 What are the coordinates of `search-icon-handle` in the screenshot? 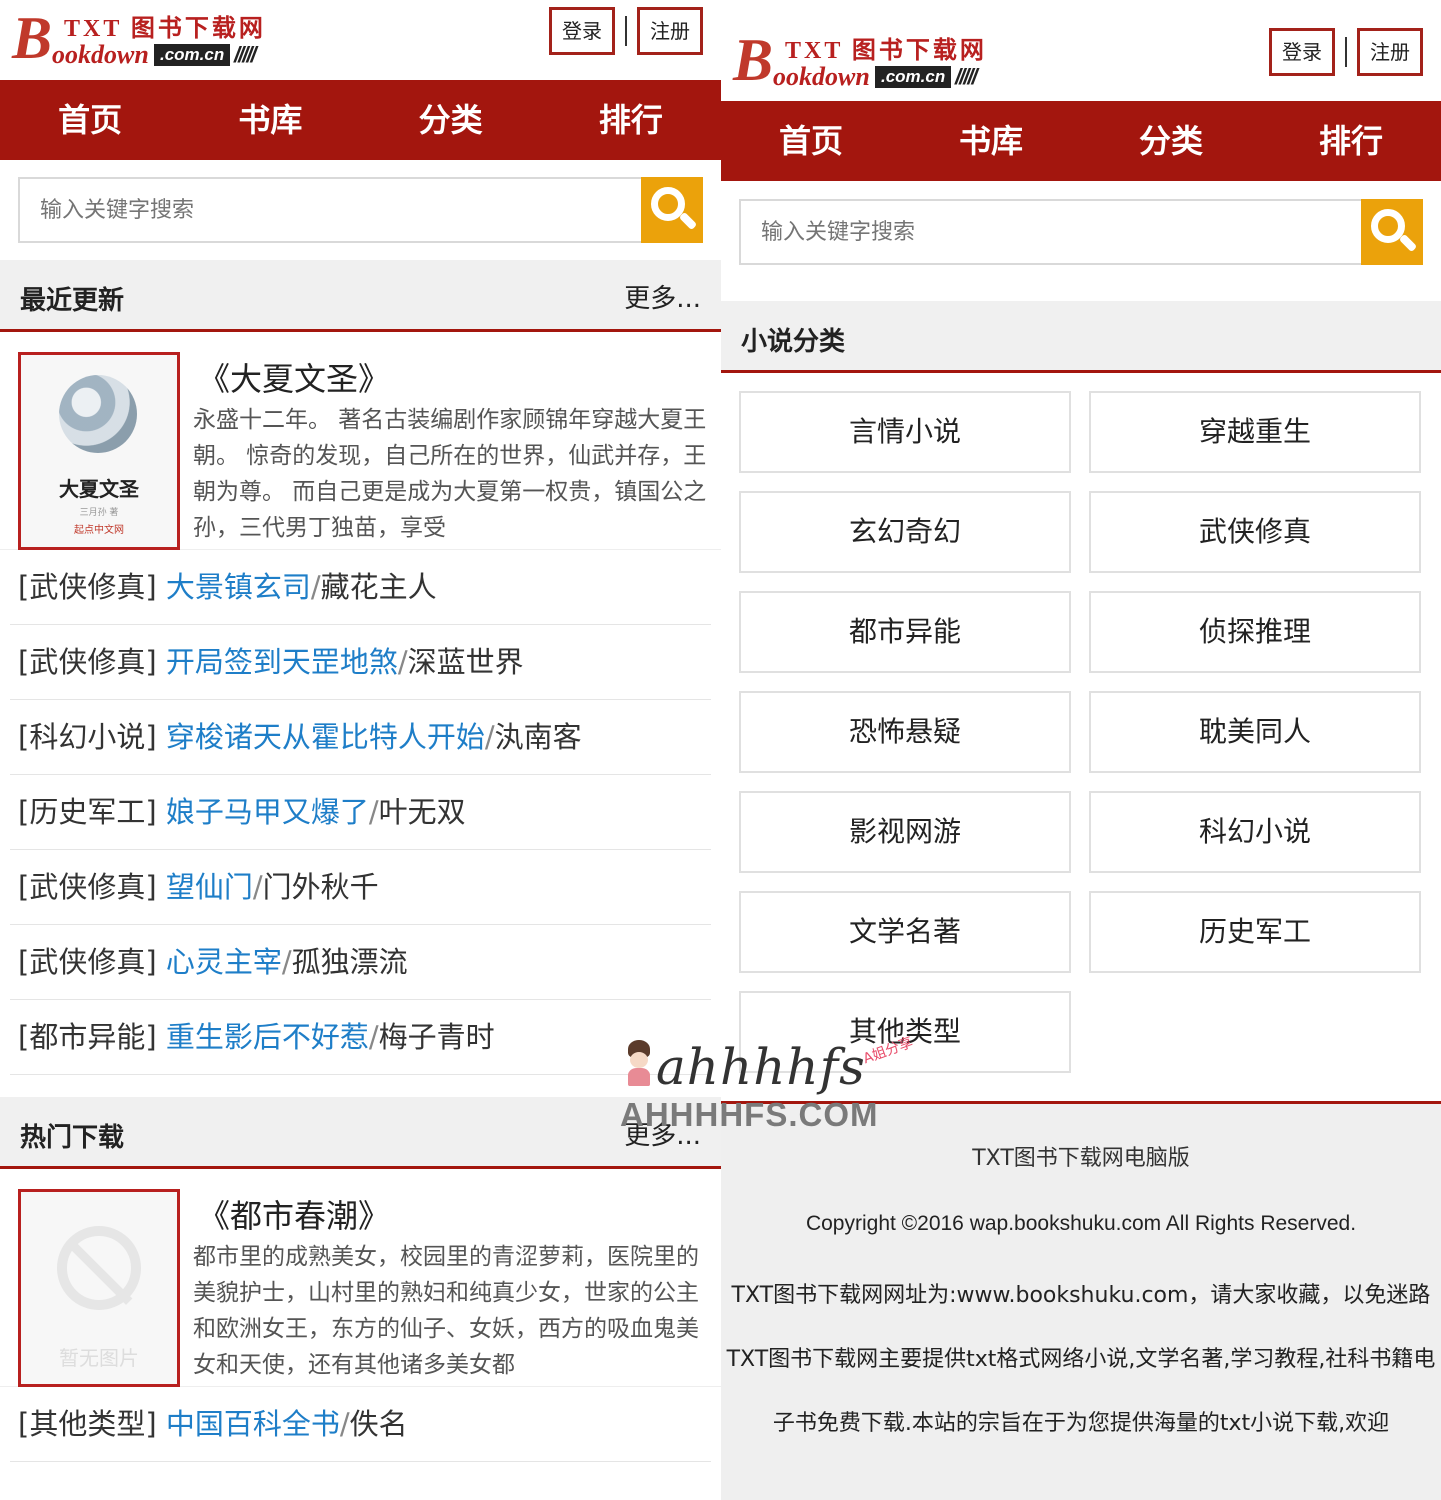 It's located at (688, 221).